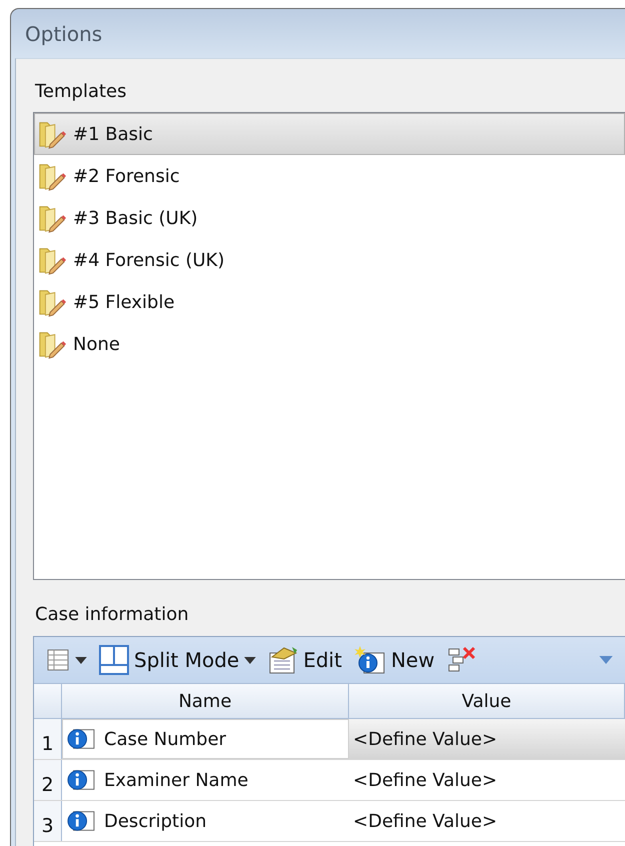 Image resolution: width=625 pixels, height=846 pixels. What do you see at coordinates (48, 739) in the screenshot?
I see `row-number: 1` at bounding box center [48, 739].